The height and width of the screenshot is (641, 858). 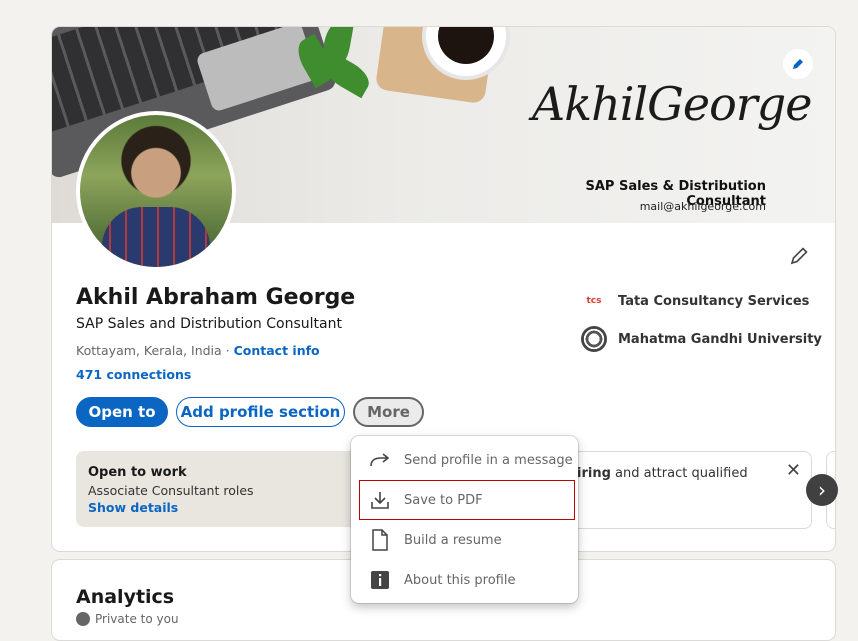 I want to click on menu-item-send-profile: Send profile in a message, so click(x=464, y=460).